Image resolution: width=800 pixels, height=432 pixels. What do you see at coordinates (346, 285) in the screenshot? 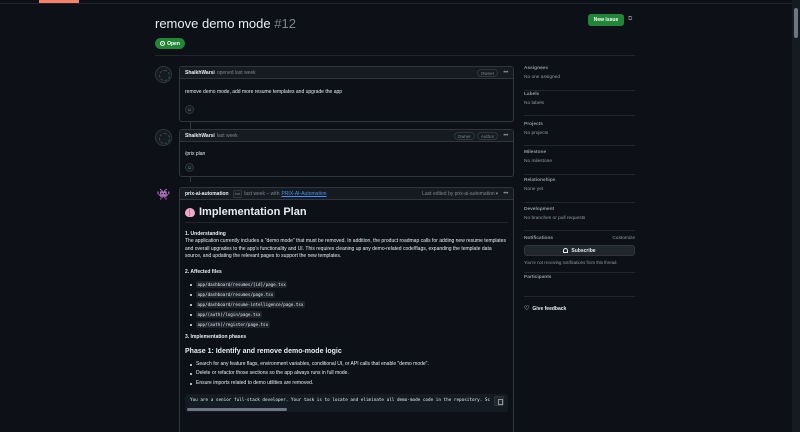
I see `list-item: app/dashboard/resumes/[id]/page.tsx` at bounding box center [346, 285].